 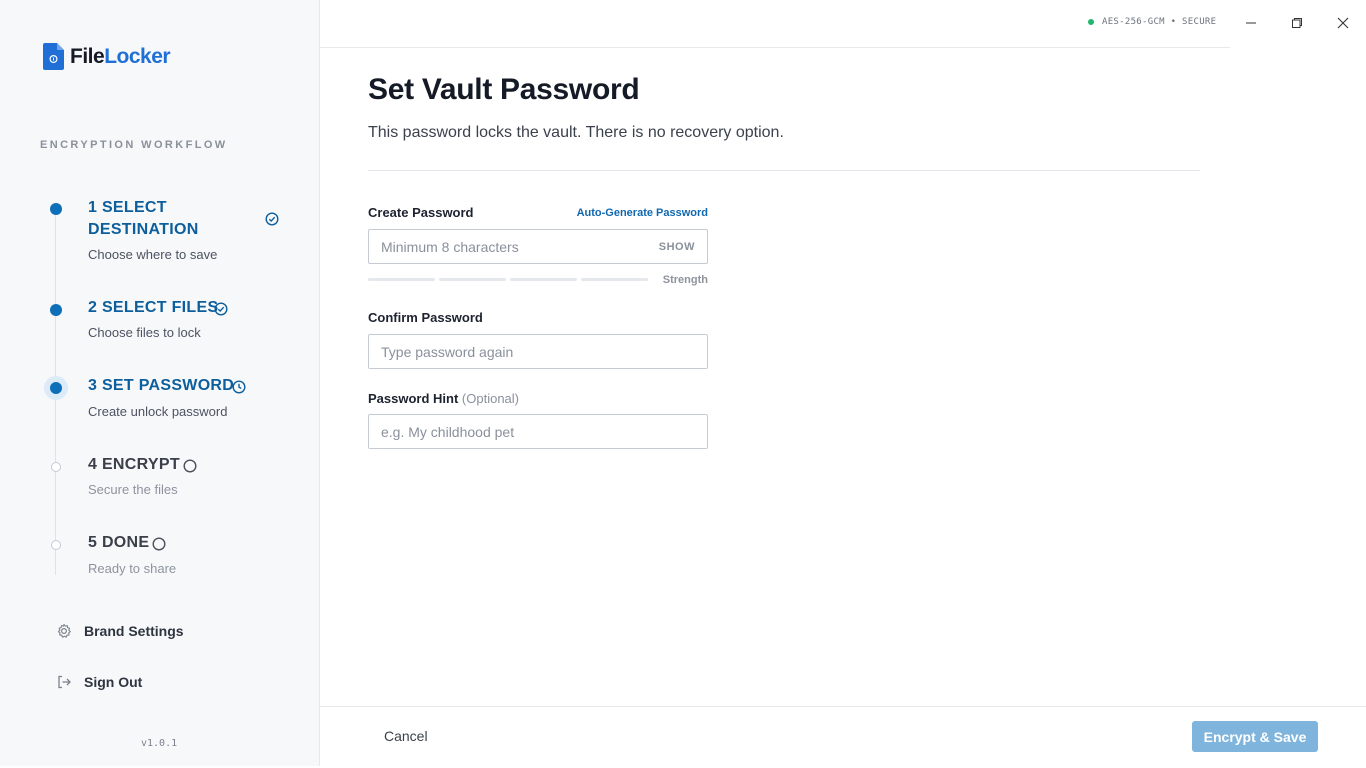 I want to click on page-title: Set Vault Password, so click(x=504, y=89).